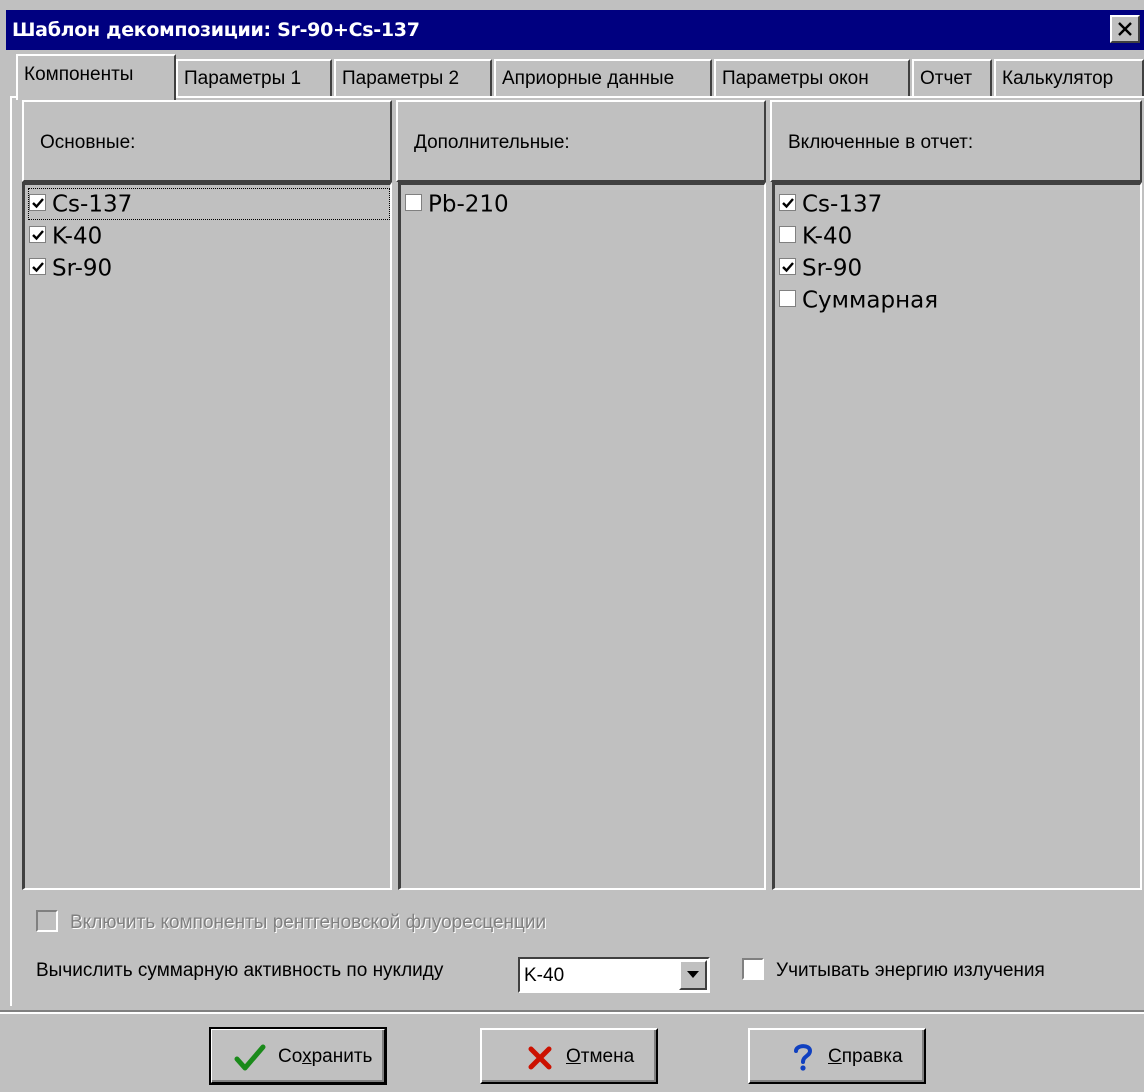  I want to click on tab-report: Отчет, so click(952, 78).